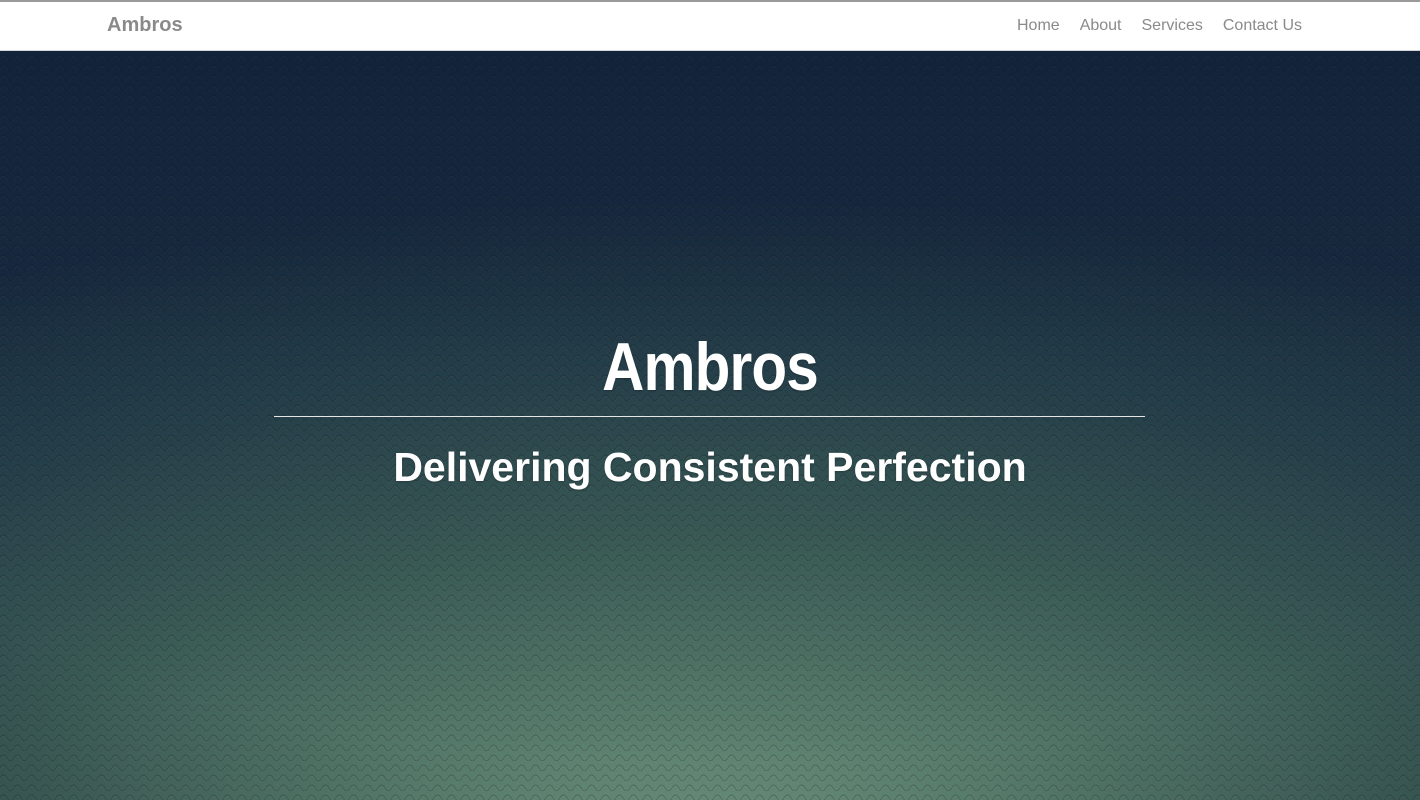  I want to click on hero-divider, so click(709, 416).